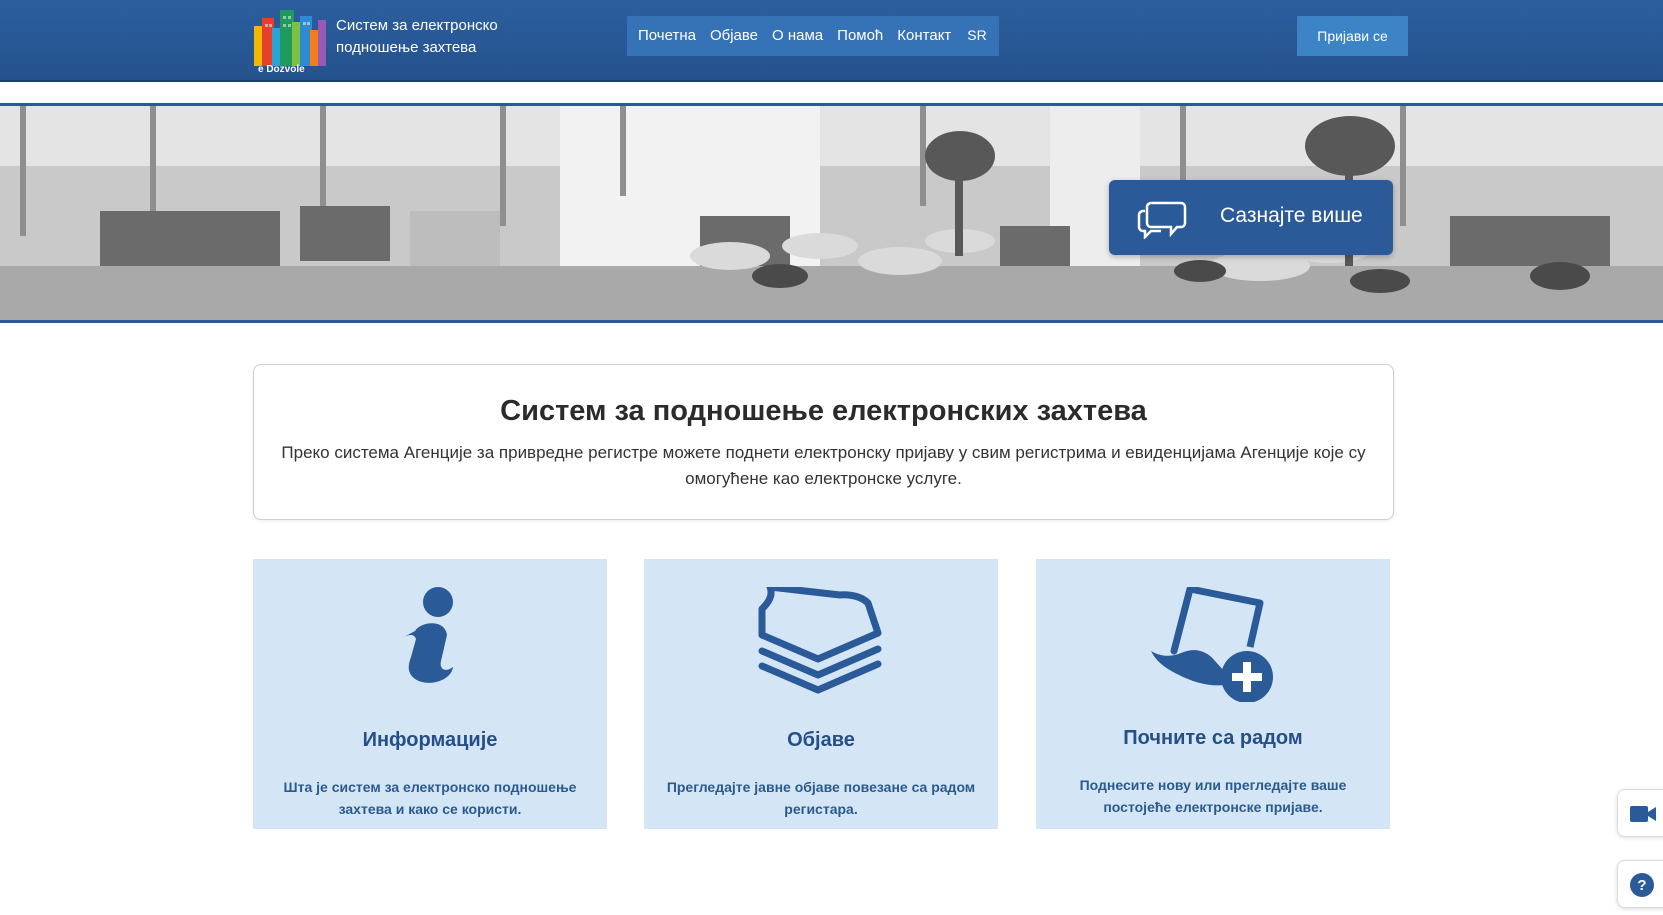 This screenshot has height=915, width=1663. What do you see at coordinates (417, 25) in the screenshot?
I see `site-title-line1: Систем за електронско` at bounding box center [417, 25].